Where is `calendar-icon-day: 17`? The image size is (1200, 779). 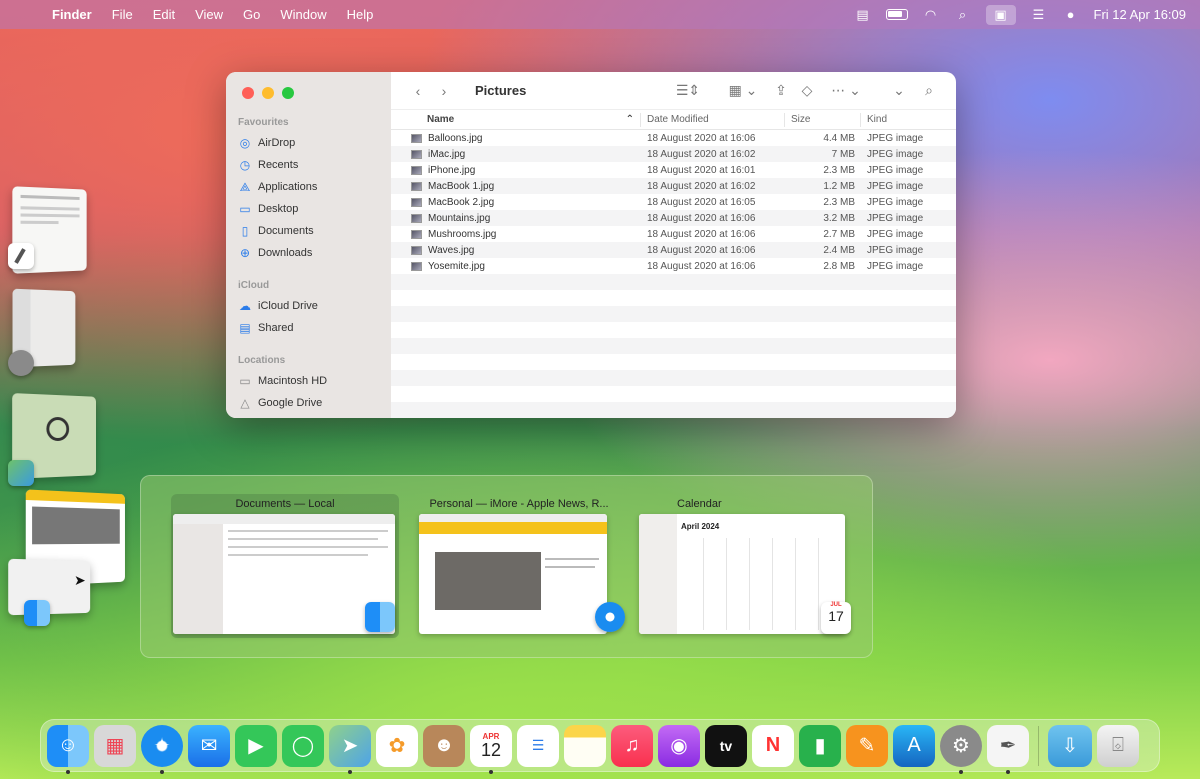 calendar-icon-day: 17 is located at coordinates (836, 616).